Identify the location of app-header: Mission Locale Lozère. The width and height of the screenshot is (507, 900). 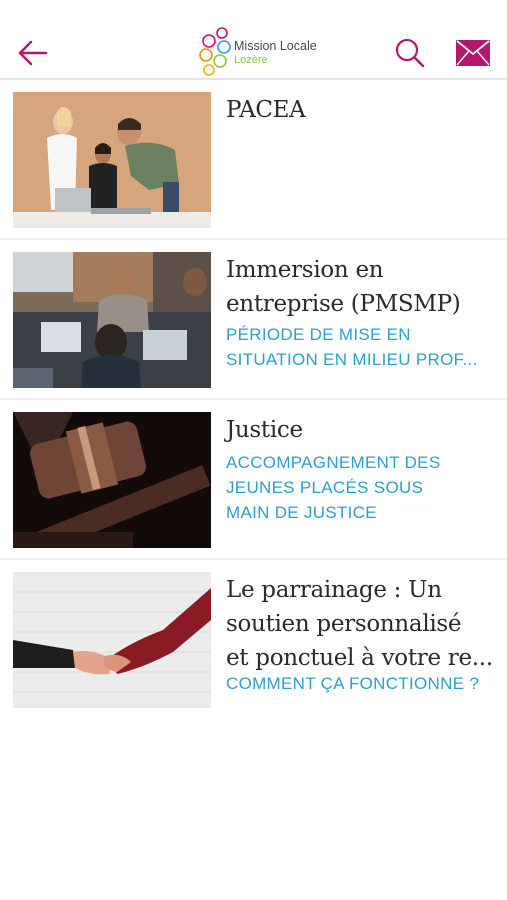
(253, 40).